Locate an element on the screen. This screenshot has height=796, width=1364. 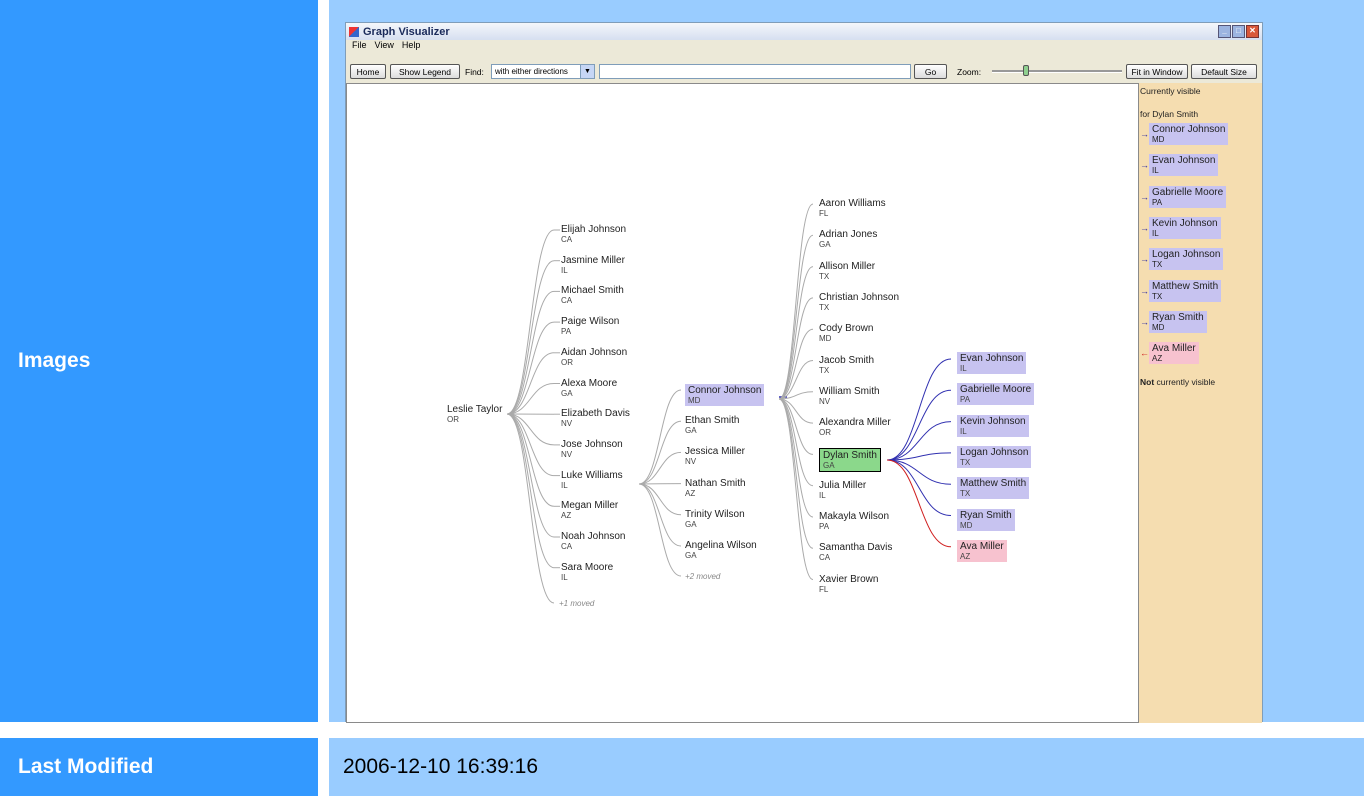
node-col3: Jacob Smith TX is located at coordinates (846, 365).